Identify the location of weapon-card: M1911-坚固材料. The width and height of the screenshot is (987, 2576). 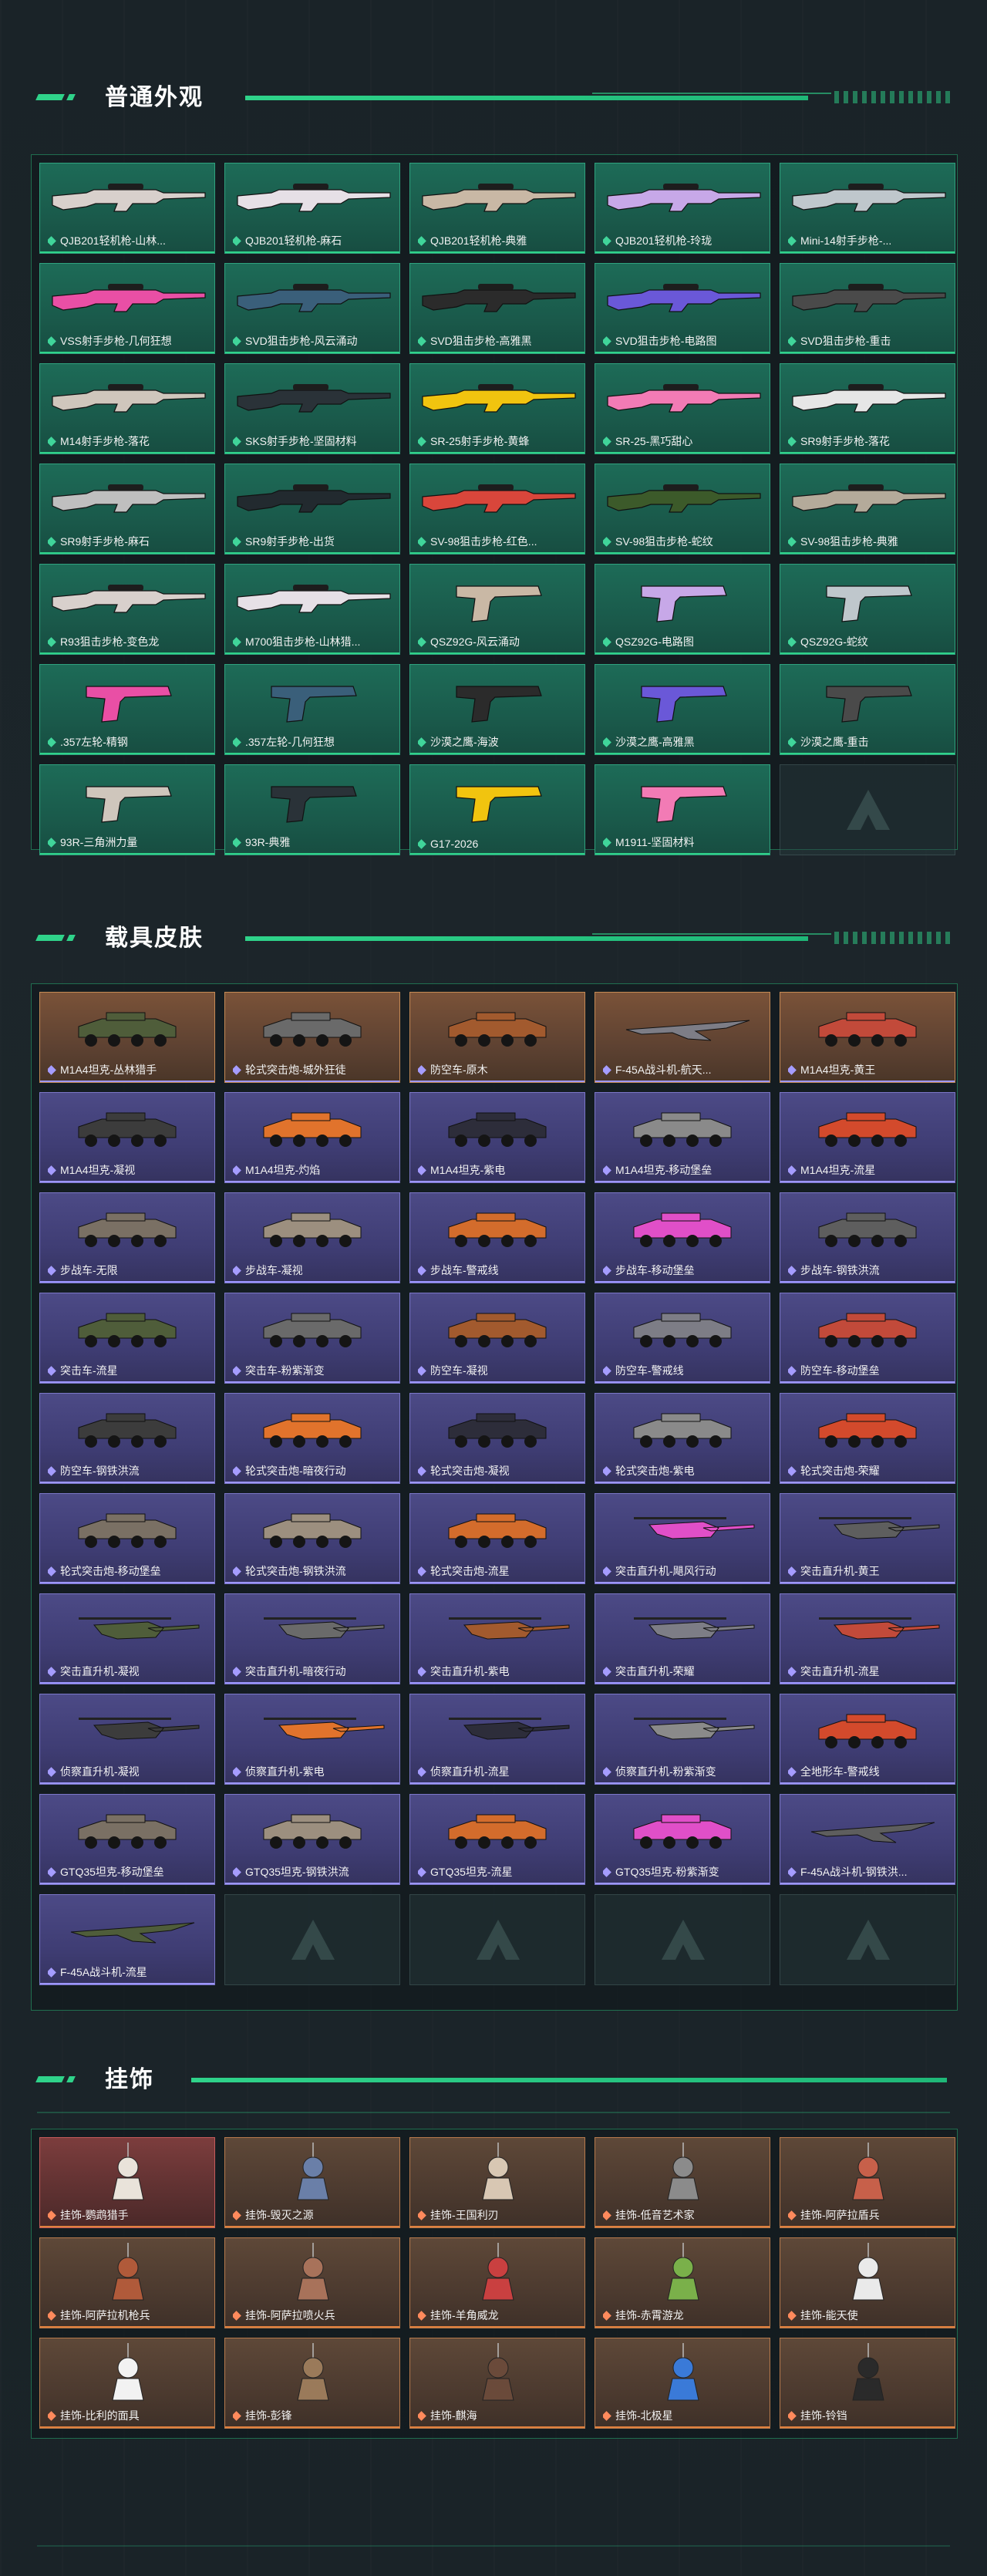
(682, 809).